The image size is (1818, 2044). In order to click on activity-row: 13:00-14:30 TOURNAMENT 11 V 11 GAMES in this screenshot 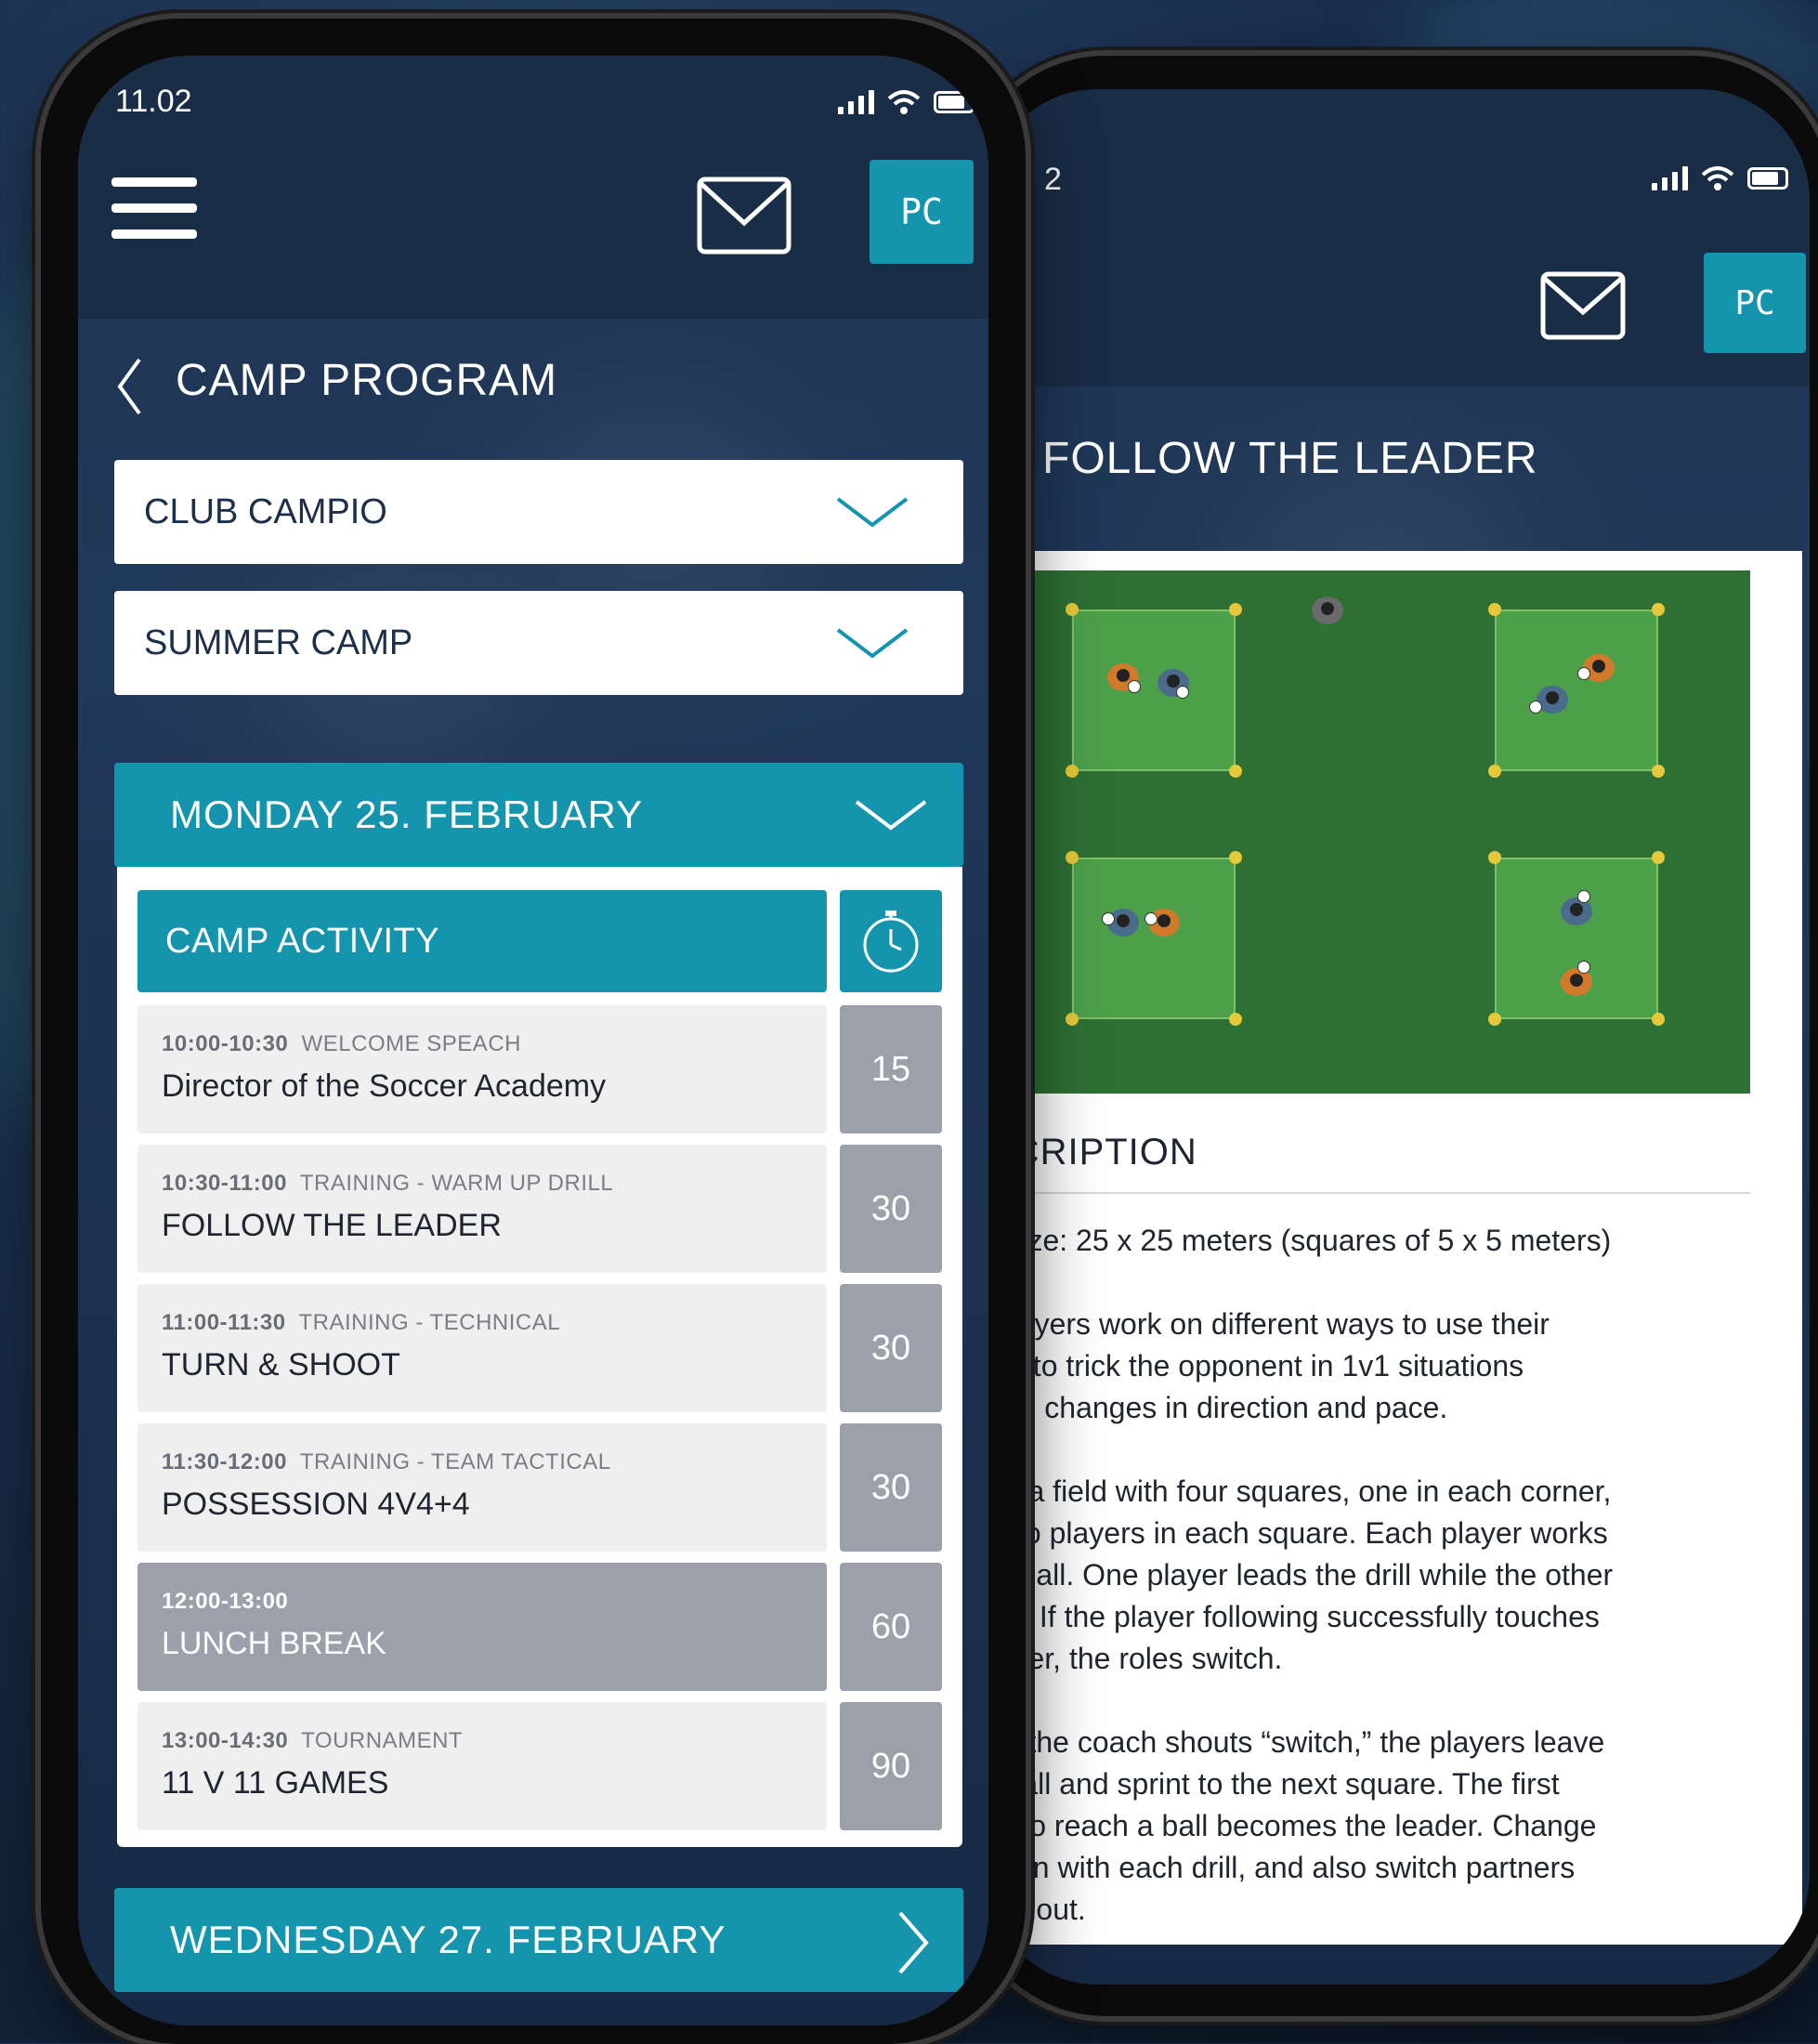, I will do `click(482, 1766)`.